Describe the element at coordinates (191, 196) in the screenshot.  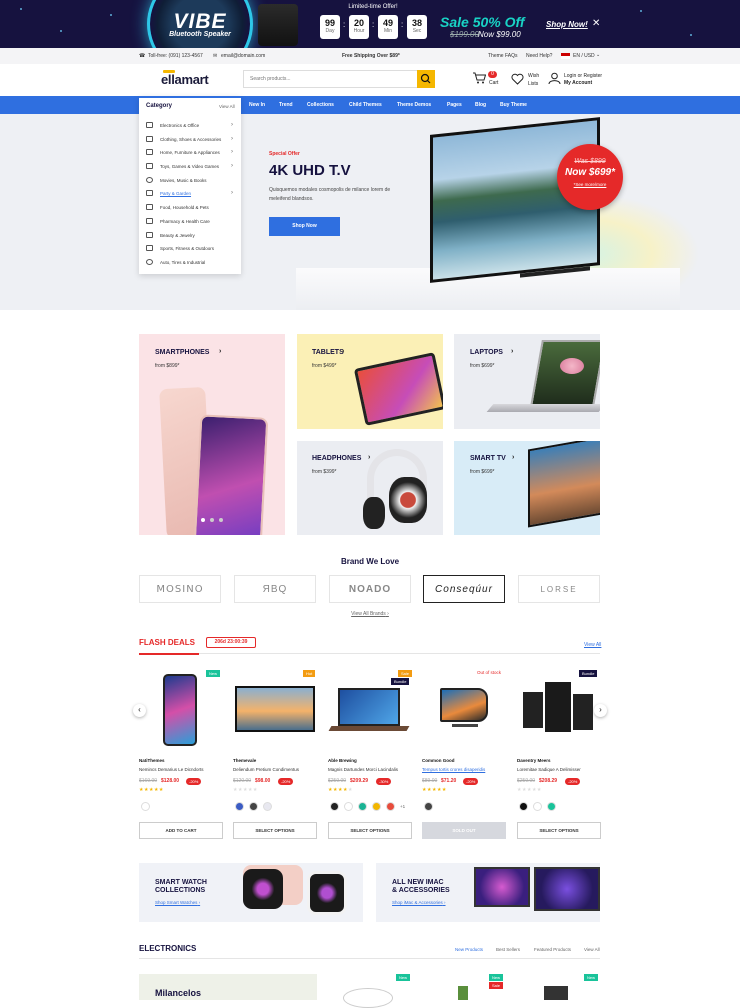
I see `category-item-party-garden: Party & Garden ›` at that location.